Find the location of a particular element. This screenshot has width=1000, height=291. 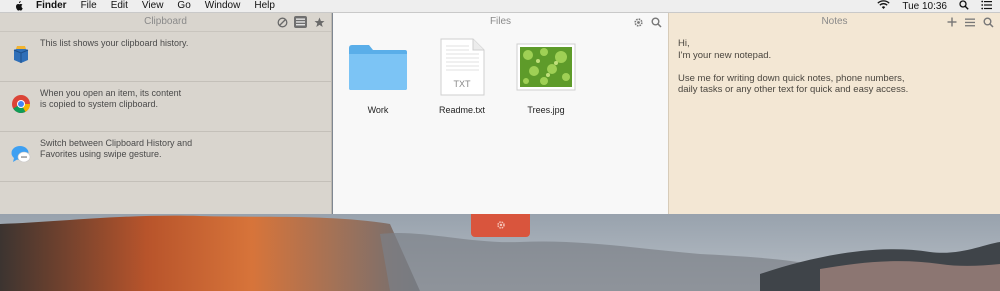

file-item-image: Trees.jpg is located at coordinates (546, 77).